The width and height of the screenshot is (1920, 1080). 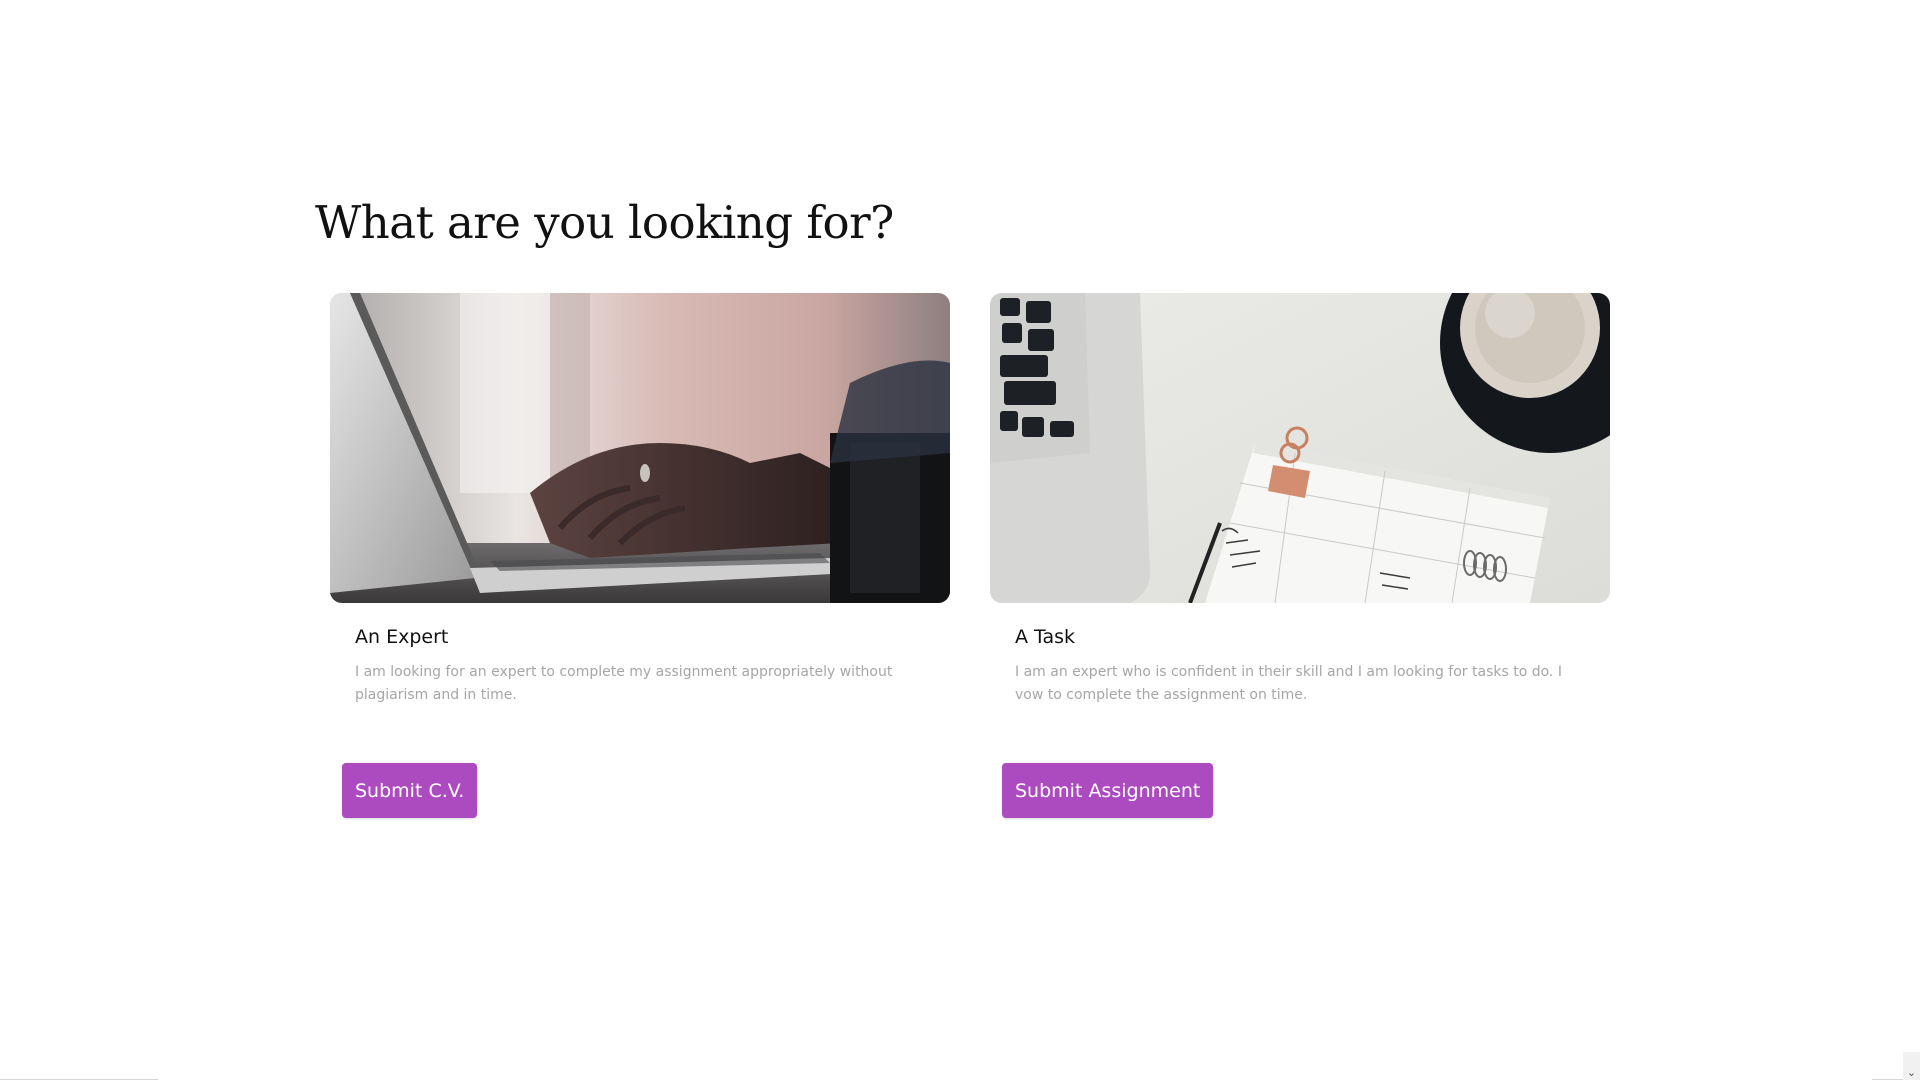 What do you see at coordinates (1108, 790) in the screenshot?
I see `submit-assignment-button: Submit Assignment` at bounding box center [1108, 790].